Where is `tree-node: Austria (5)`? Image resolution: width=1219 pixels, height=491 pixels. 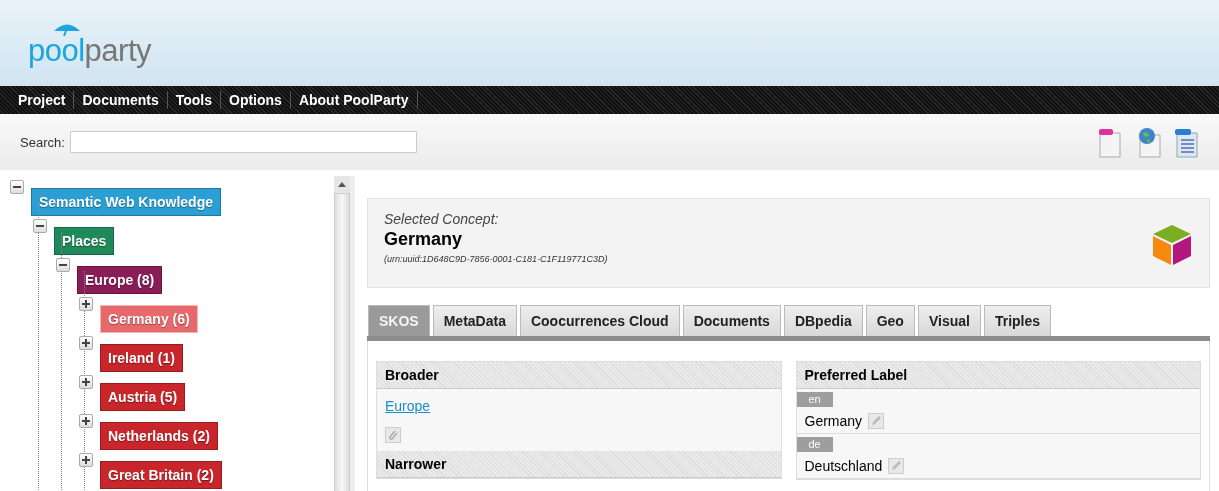 tree-node: Austria (5) is located at coordinates (143, 397).